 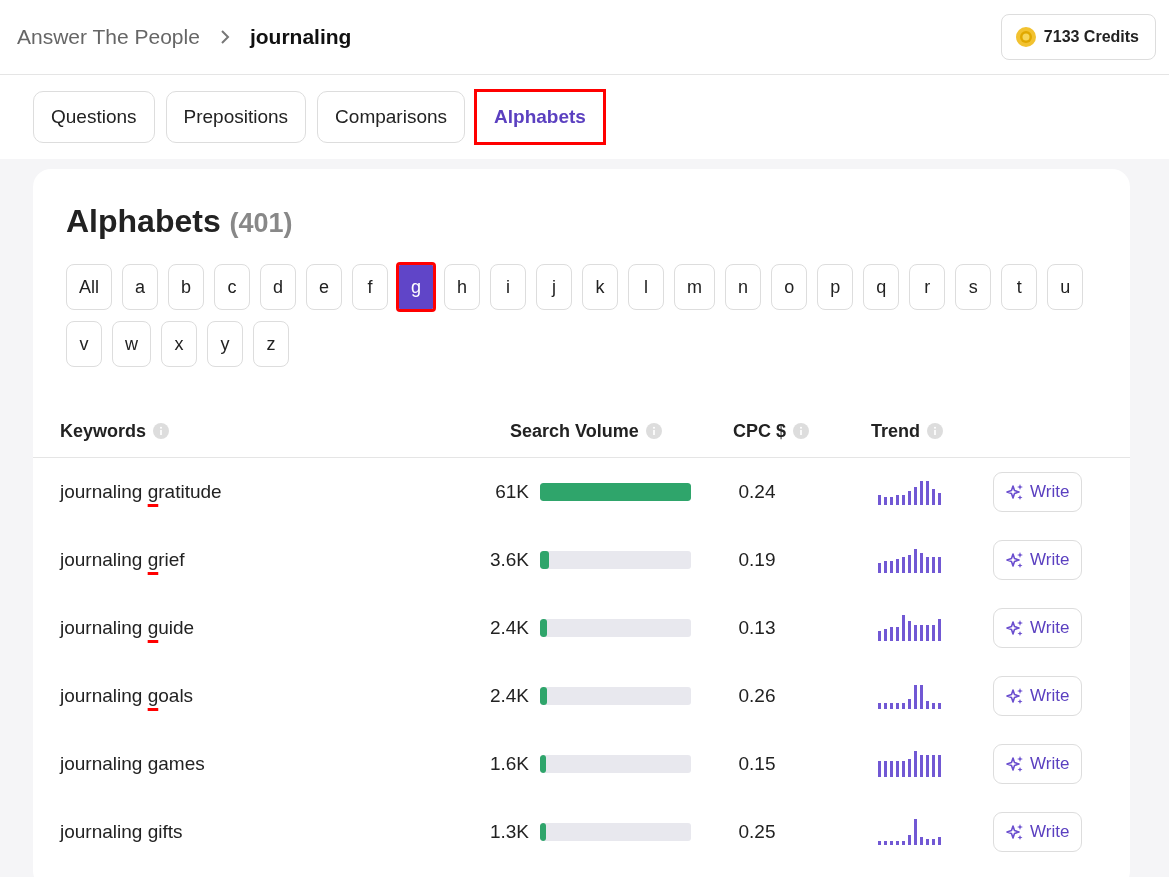 What do you see at coordinates (370, 287) in the screenshot?
I see `letter-filter: f` at bounding box center [370, 287].